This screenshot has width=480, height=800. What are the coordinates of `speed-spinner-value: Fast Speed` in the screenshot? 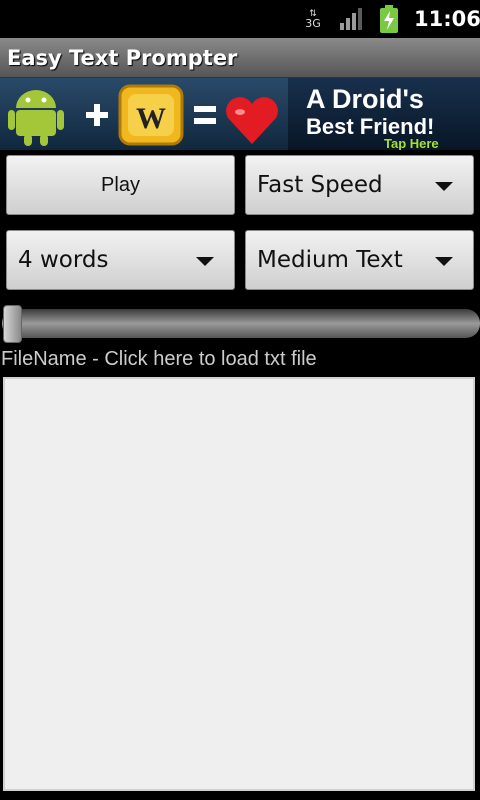 It's located at (320, 185).